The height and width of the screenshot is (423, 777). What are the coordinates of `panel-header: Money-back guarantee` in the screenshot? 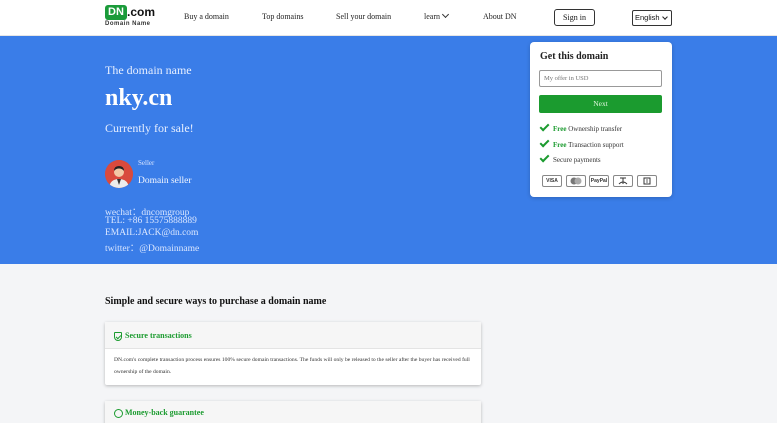 It's located at (293, 412).